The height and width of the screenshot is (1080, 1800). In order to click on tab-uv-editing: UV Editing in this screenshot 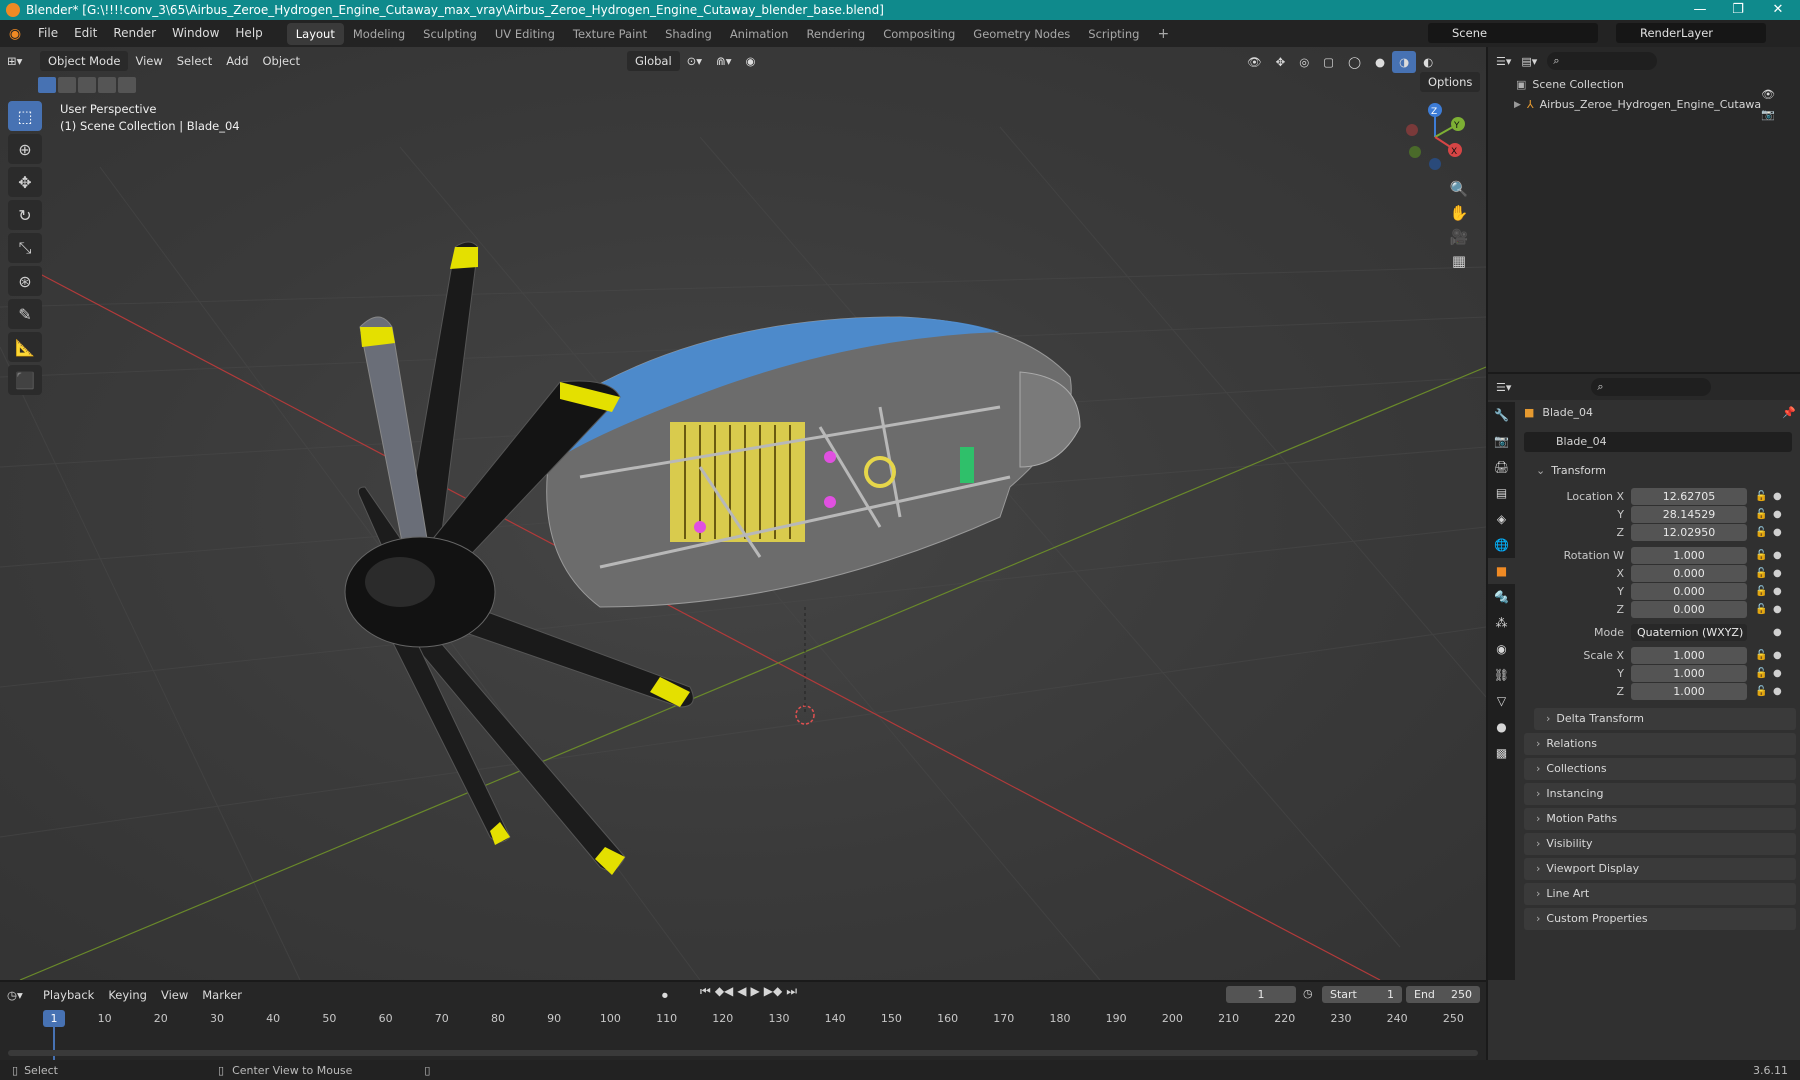, I will do `click(525, 34)`.